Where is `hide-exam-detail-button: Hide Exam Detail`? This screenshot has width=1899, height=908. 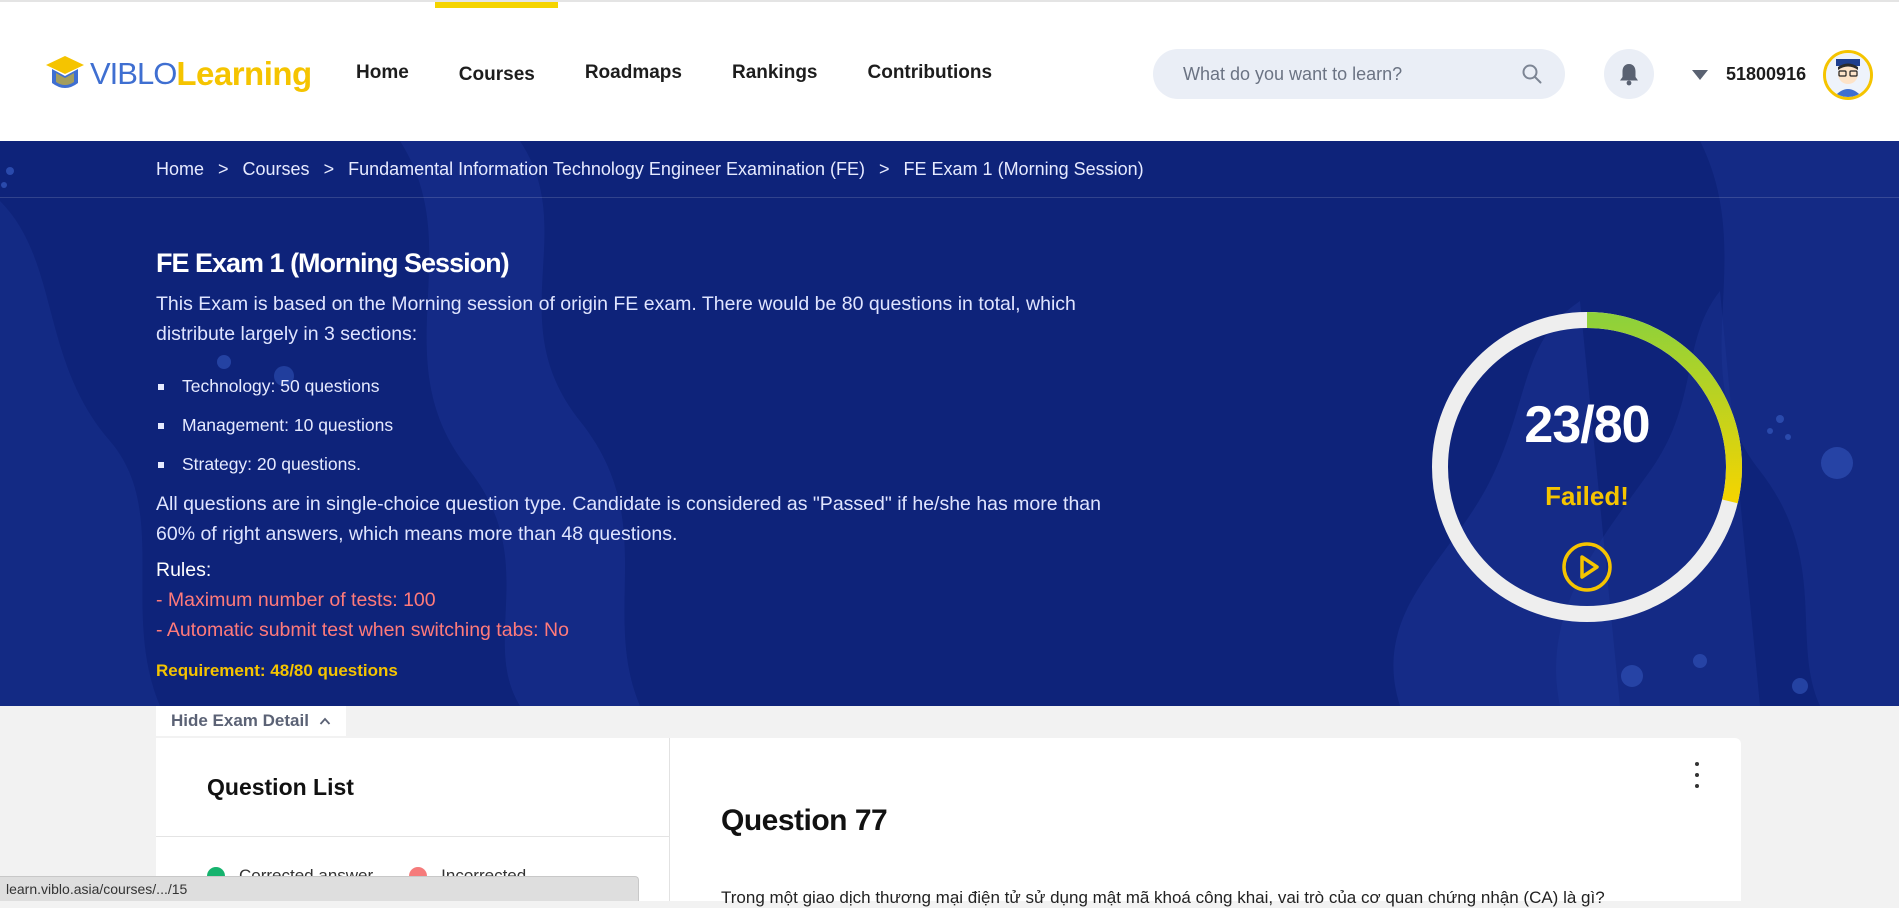 hide-exam-detail-button: Hide Exam Detail is located at coordinates (251, 721).